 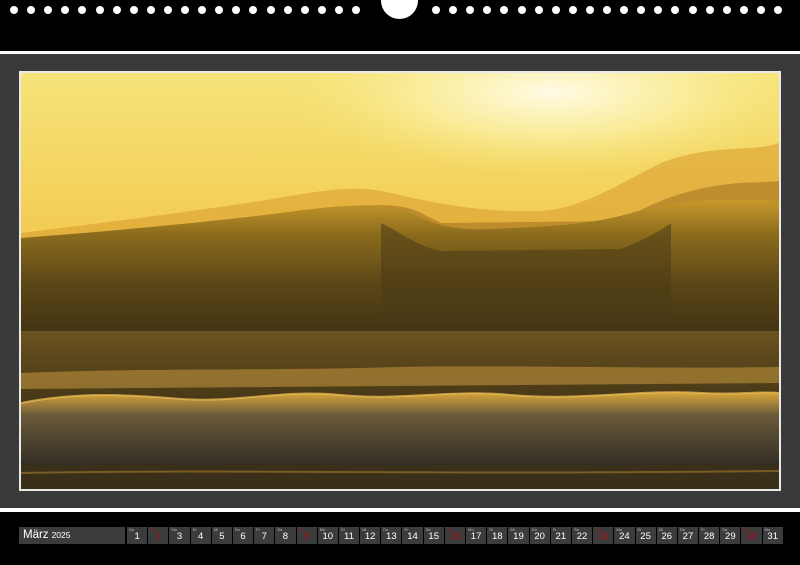 I want to click on day-number: 16, so click(x=455, y=536).